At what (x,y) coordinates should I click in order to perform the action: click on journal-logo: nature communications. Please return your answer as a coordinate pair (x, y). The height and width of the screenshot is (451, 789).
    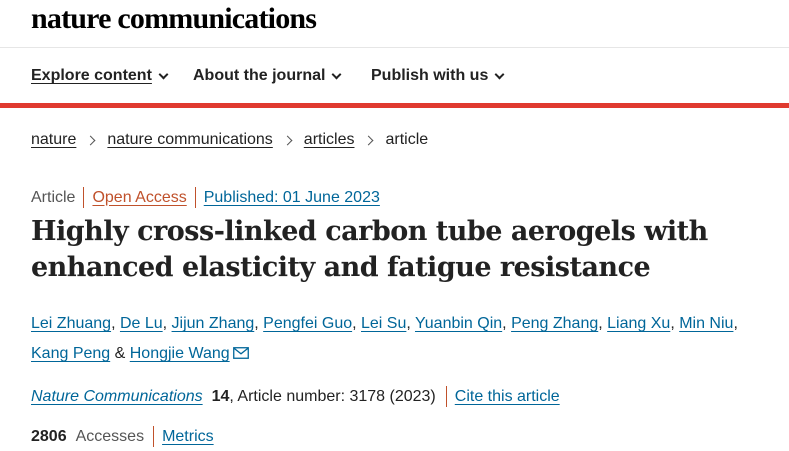
    Looking at the image, I should click on (174, 19).